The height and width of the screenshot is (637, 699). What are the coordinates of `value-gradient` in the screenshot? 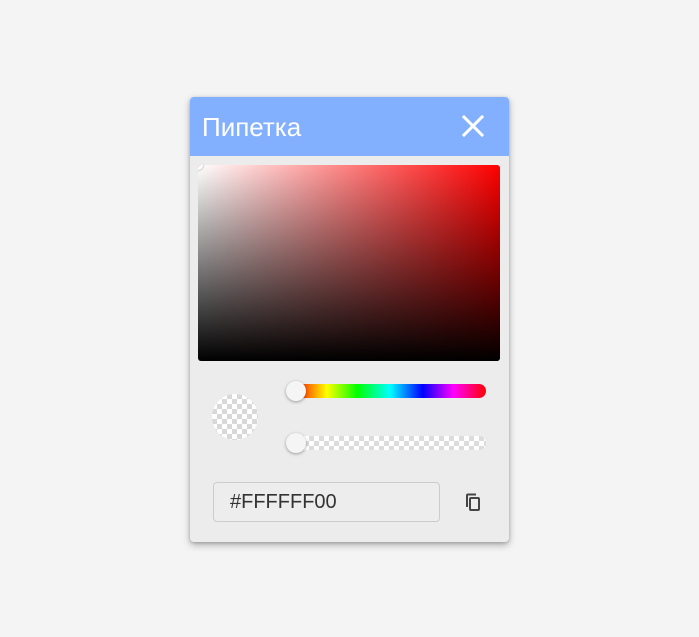 It's located at (349, 263).